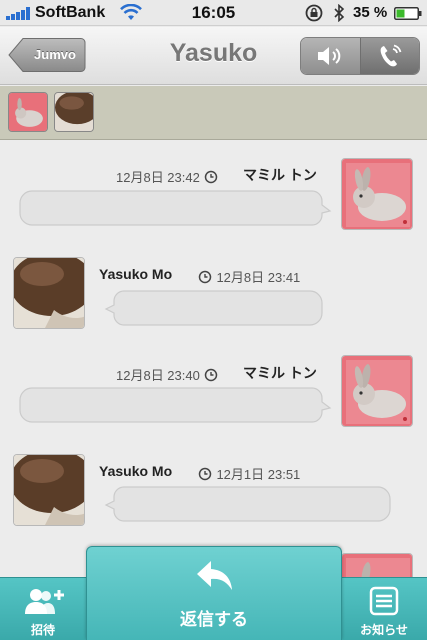 The image size is (427, 640). I want to click on message-time: 12月8日 23:42, so click(158, 177).